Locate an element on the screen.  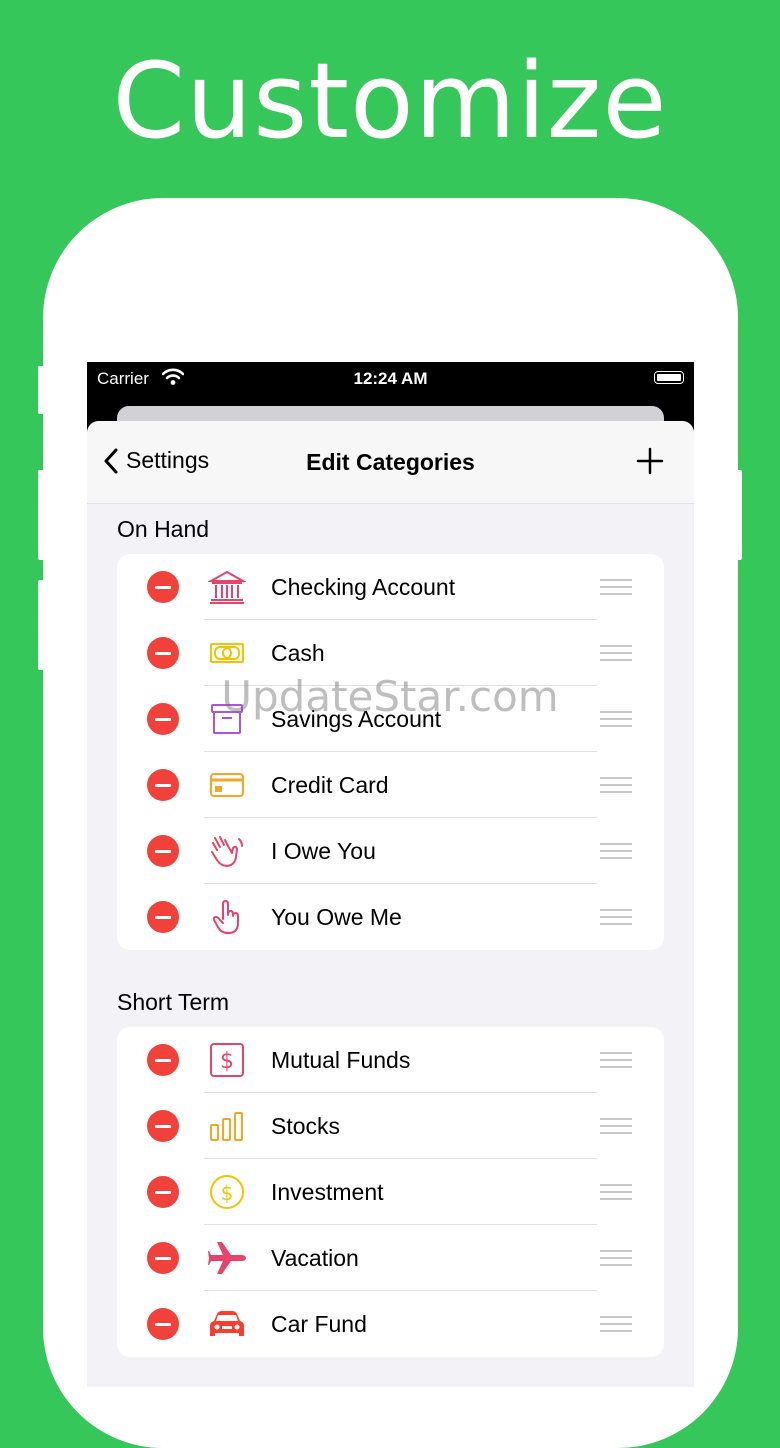
category-row: I Owe You is located at coordinates (390, 851).